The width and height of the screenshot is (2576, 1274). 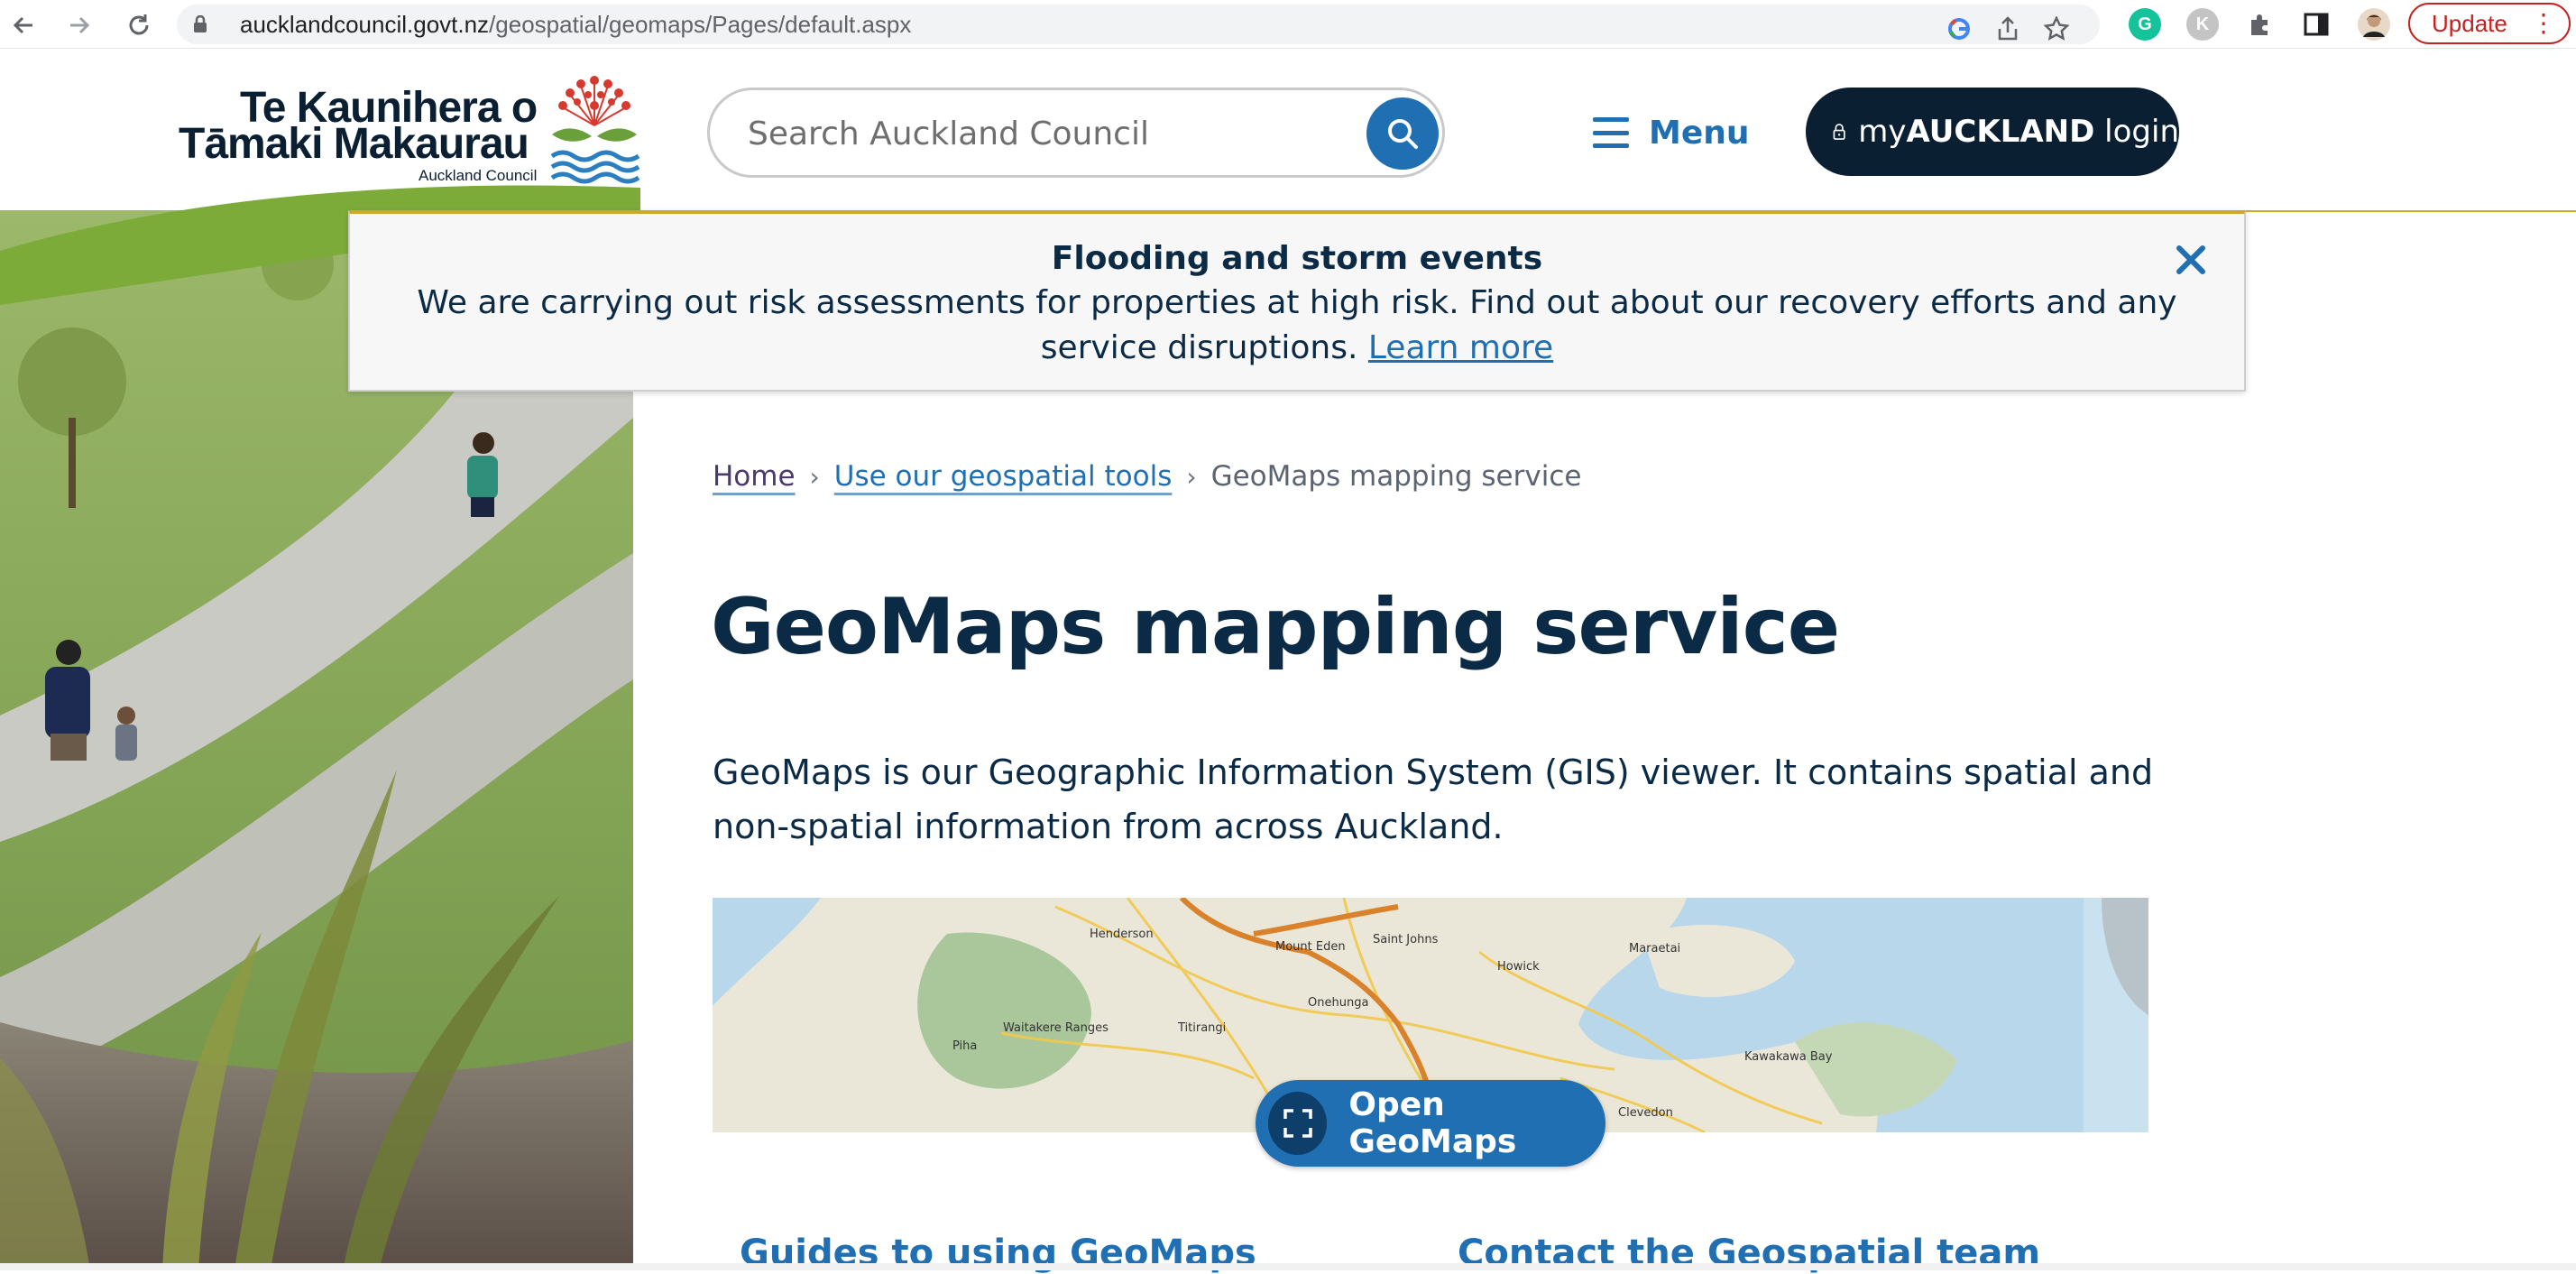 What do you see at coordinates (965, 1046) in the screenshot?
I see `map-label-piha: Piha` at bounding box center [965, 1046].